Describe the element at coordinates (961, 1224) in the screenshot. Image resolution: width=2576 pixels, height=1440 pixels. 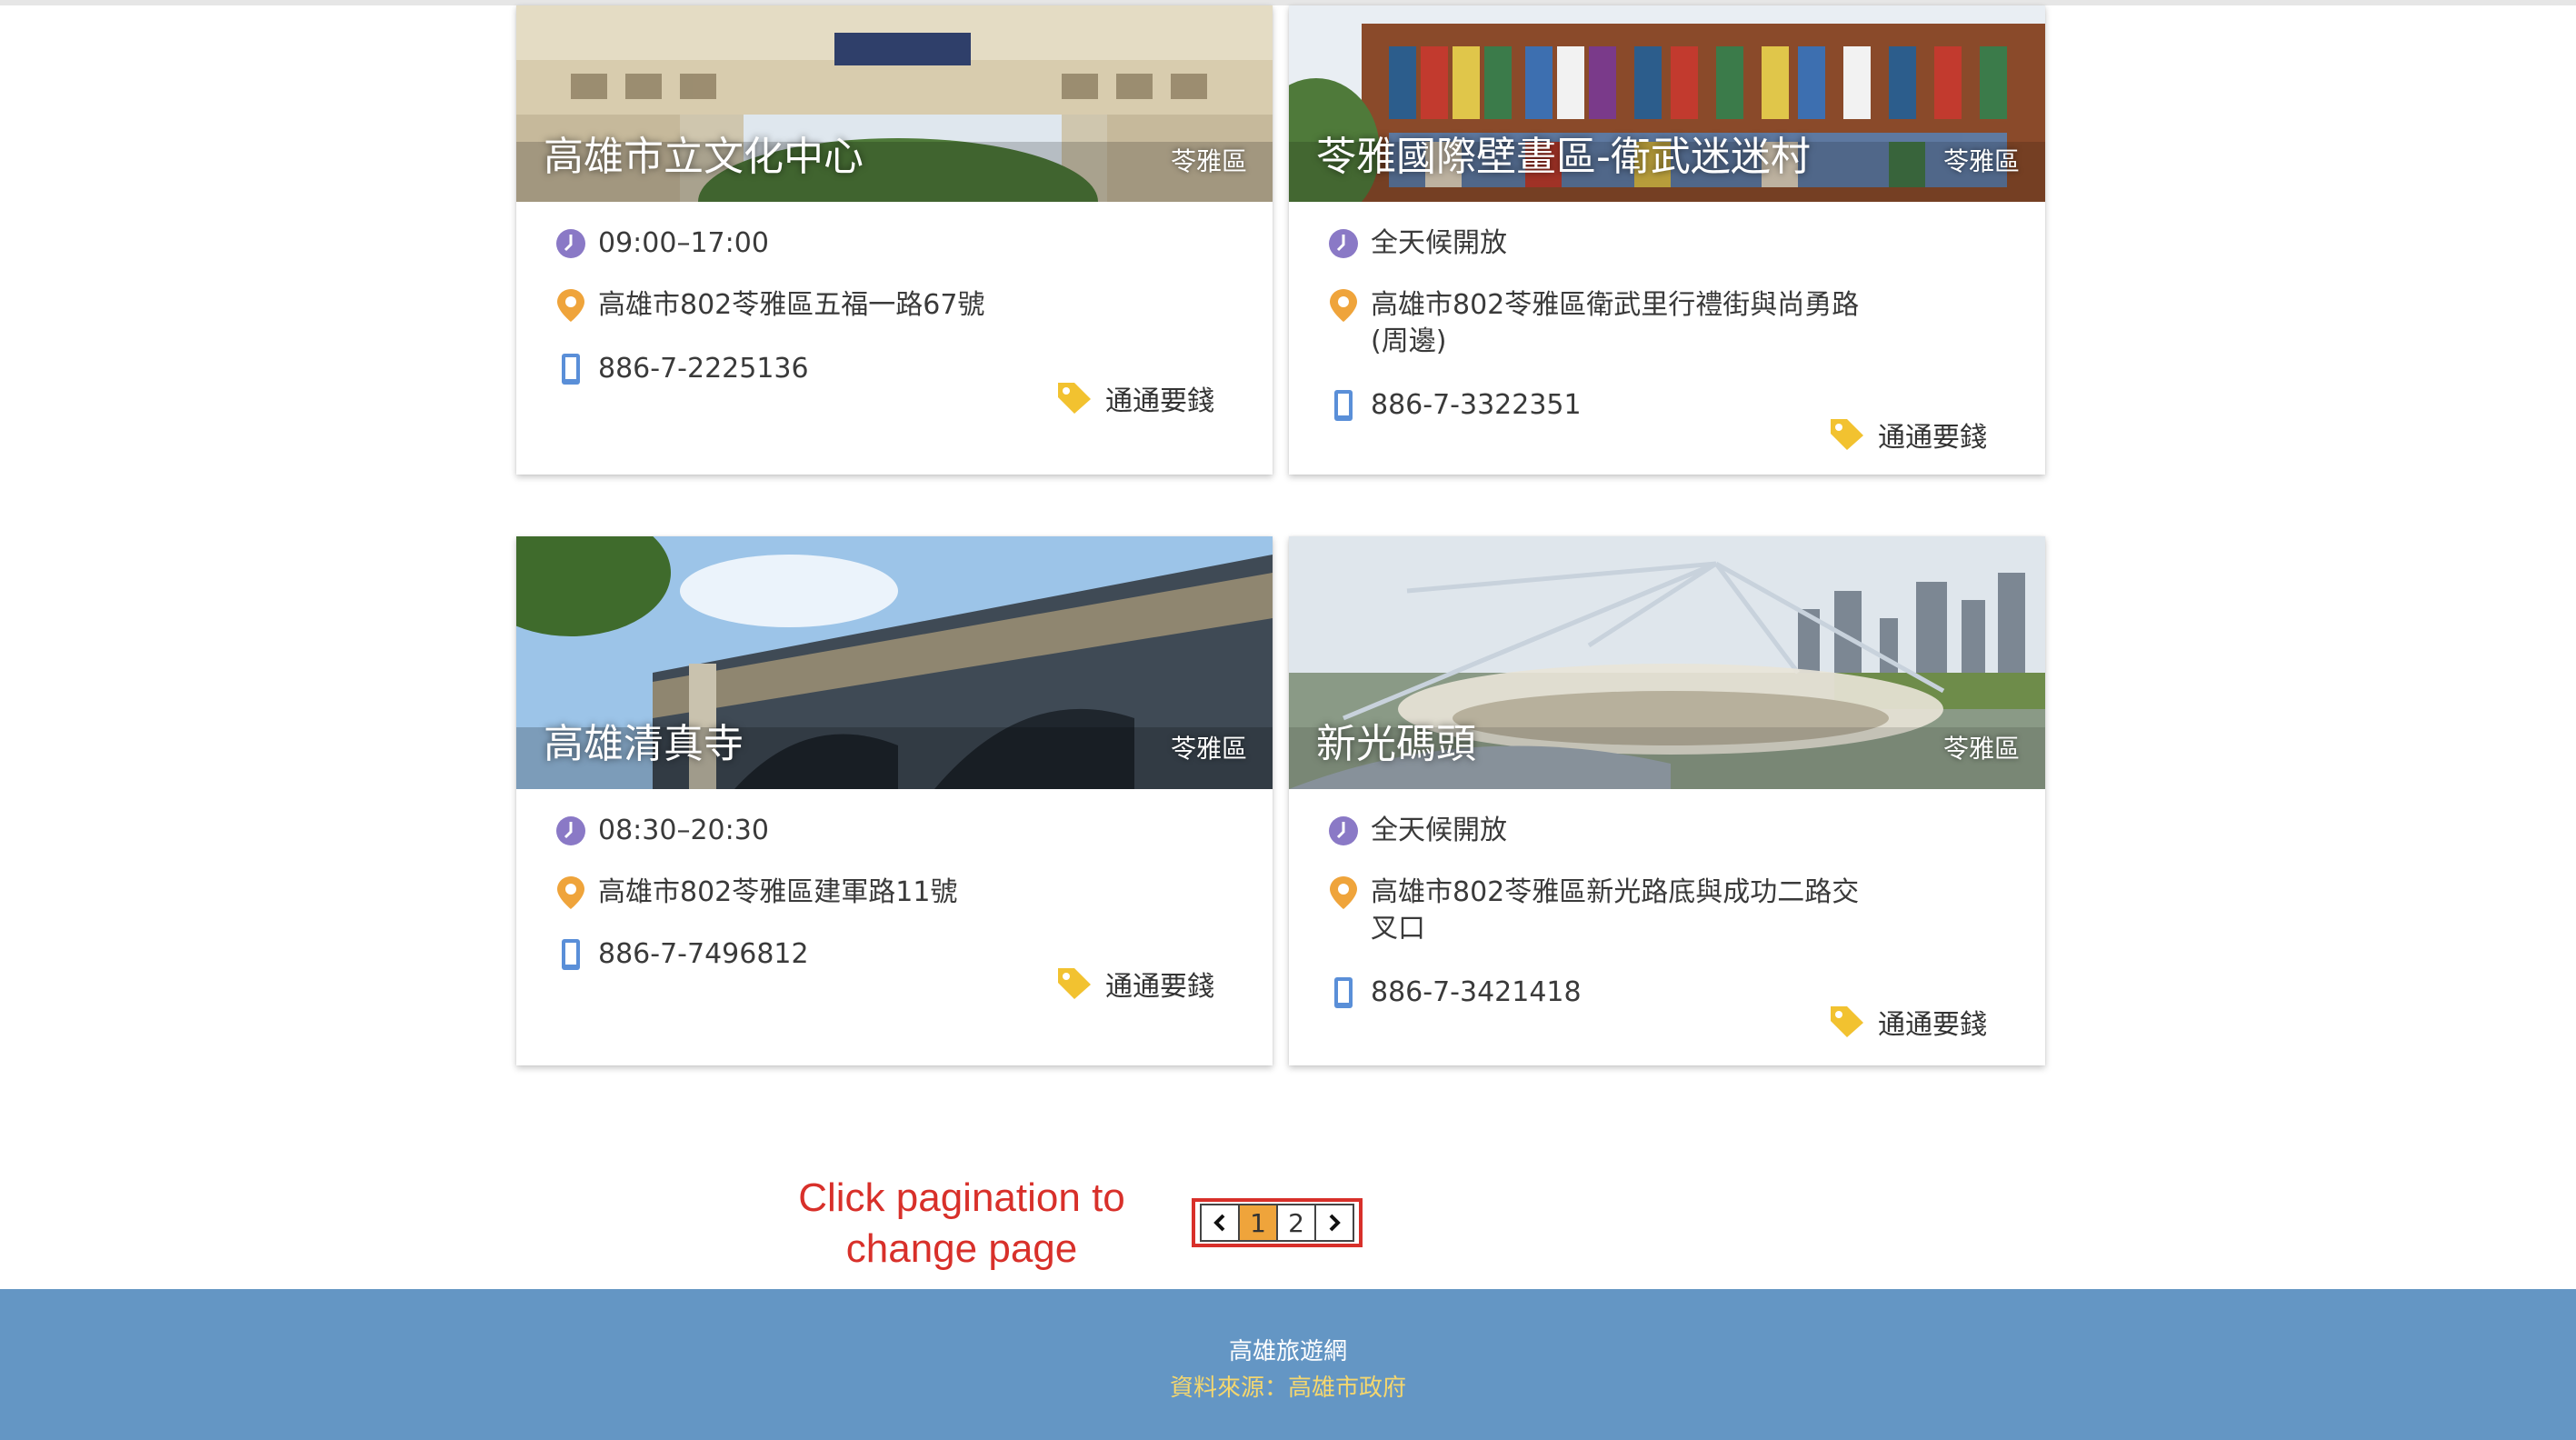
I see `pagination-hint: Click pagination to change page` at that location.